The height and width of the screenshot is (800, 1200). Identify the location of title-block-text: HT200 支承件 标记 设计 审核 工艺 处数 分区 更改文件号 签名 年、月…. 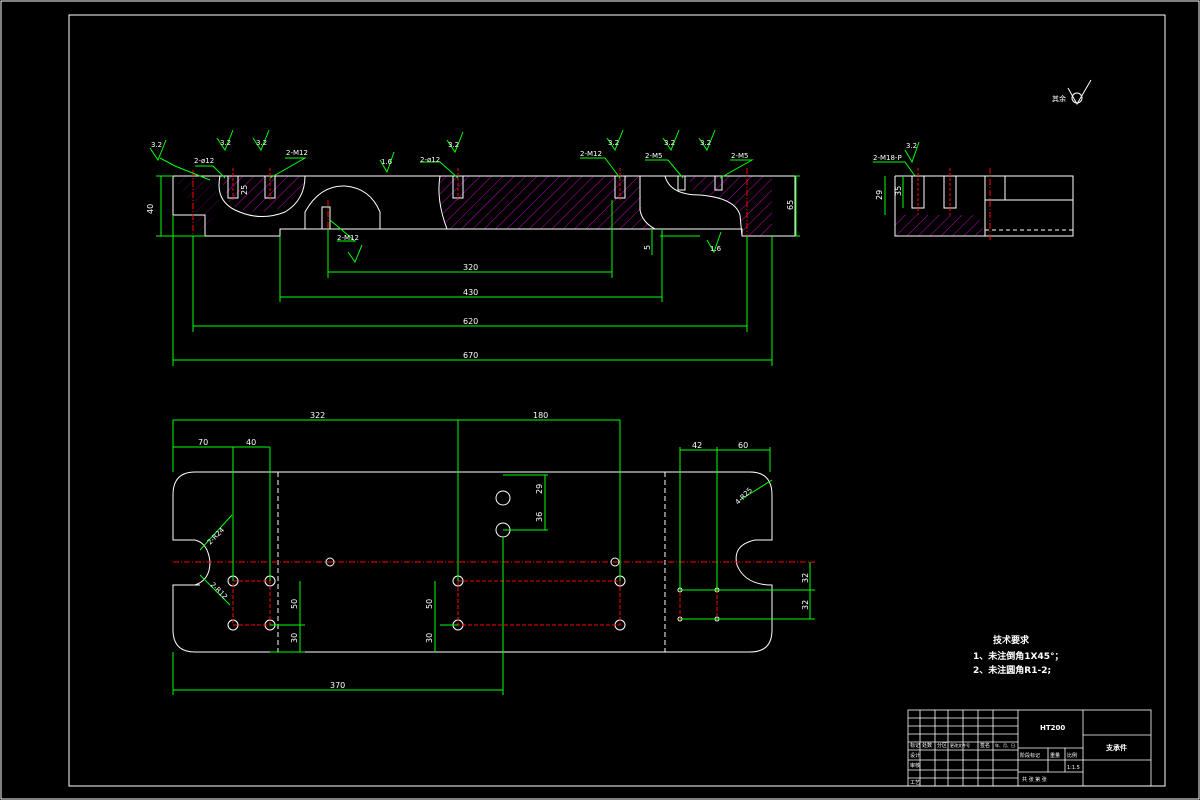
(1018, 755).